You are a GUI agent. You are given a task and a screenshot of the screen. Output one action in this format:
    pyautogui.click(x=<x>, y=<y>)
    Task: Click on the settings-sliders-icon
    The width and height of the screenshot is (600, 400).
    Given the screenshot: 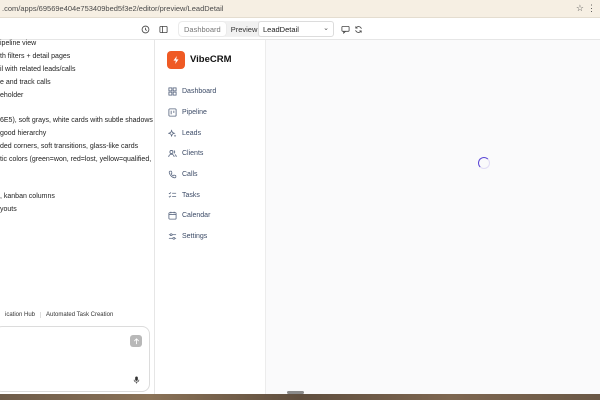 What is the action you would take?
    pyautogui.click(x=172, y=236)
    